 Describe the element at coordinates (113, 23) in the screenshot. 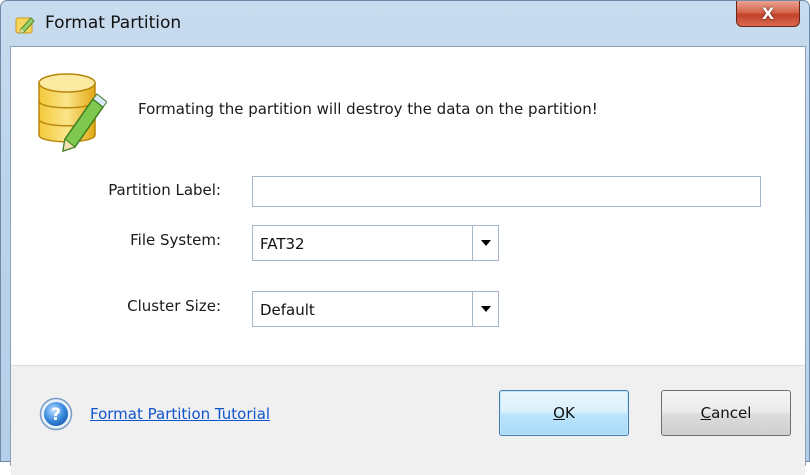

I see `window-title: Format Partition` at that location.